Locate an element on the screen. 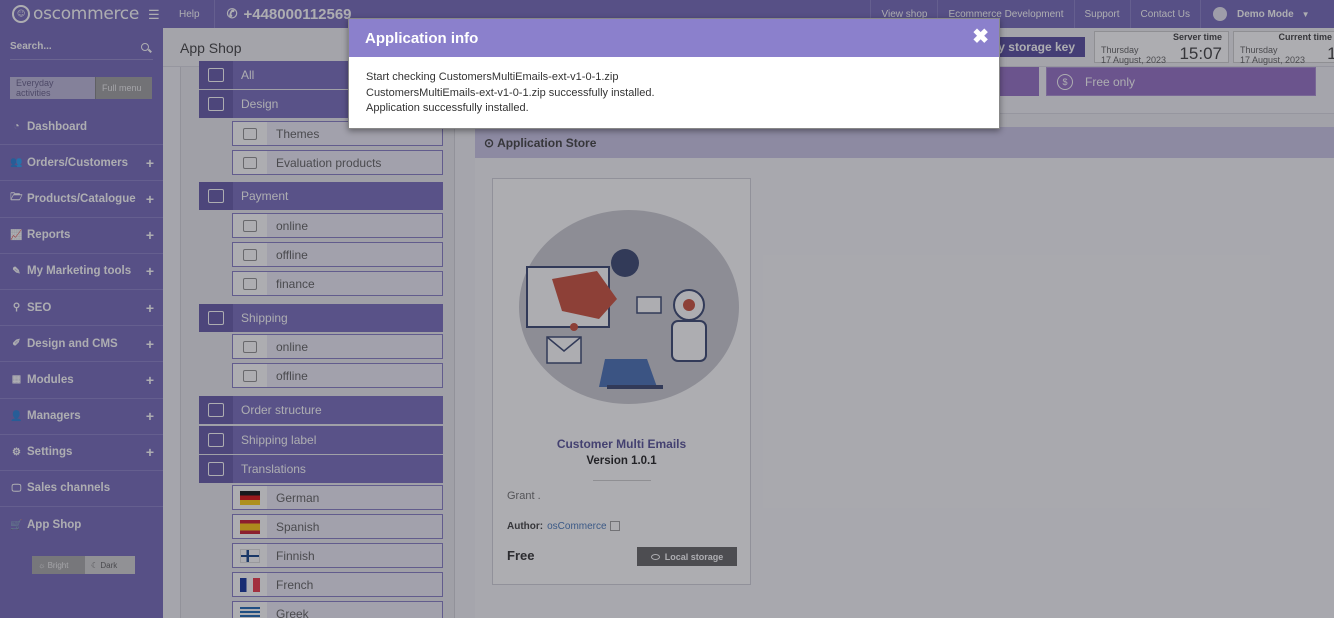 Image resolution: width=1334 pixels, height=618 pixels. modal-header: Application info ✖ is located at coordinates (674, 38).